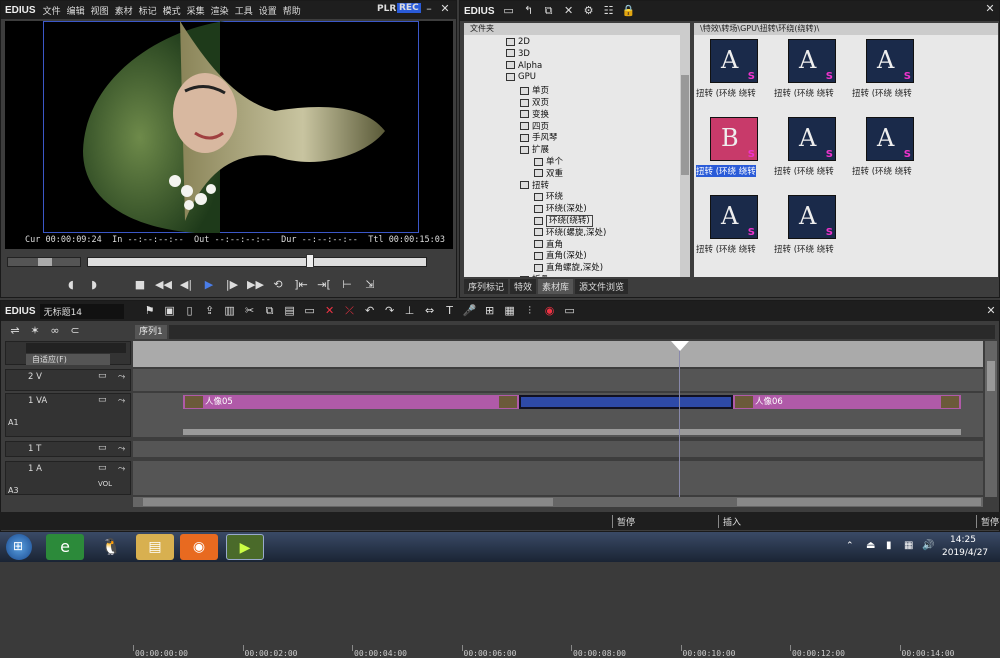 This screenshot has width=1000, height=658. Describe the element at coordinates (409, 8) in the screenshot. I see `rec-label: REC` at that location.